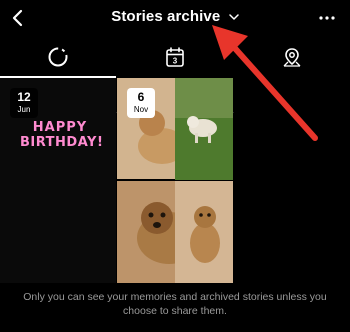 The width and height of the screenshot is (350, 332). What do you see at coordinates (141, 109) in the screenshot?
I see `date-month: Nov` at bounding box center [141, 109].